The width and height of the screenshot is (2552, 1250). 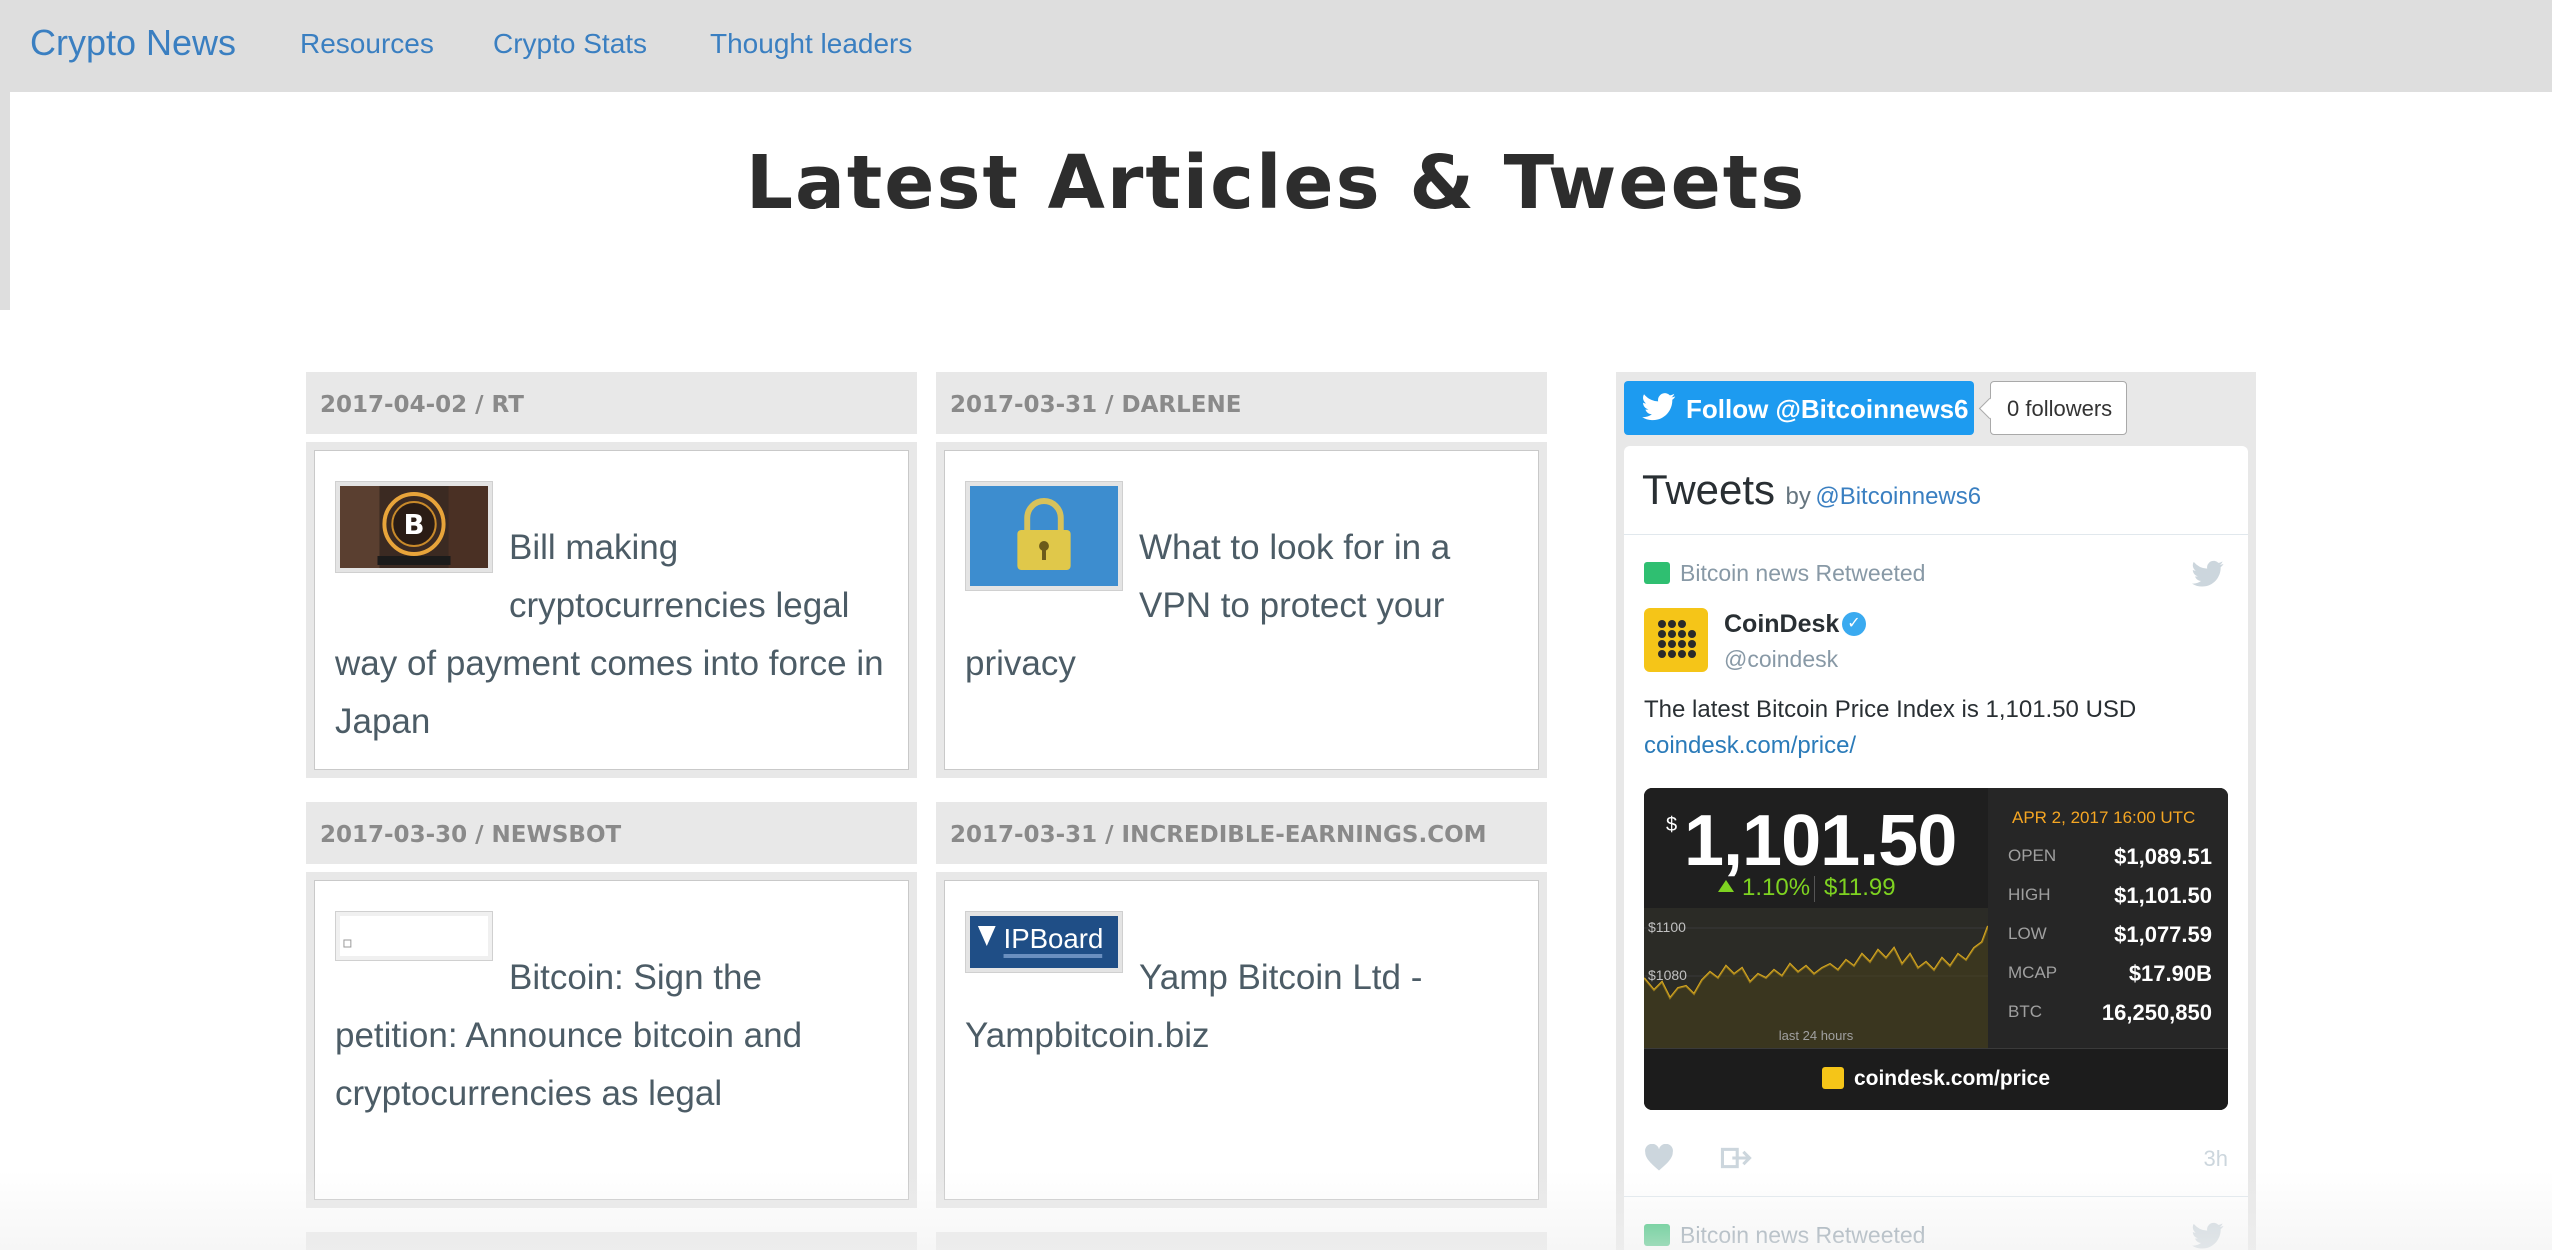 I want to click on author-name-link: CoinDesk, so click(x=1781, y=624).